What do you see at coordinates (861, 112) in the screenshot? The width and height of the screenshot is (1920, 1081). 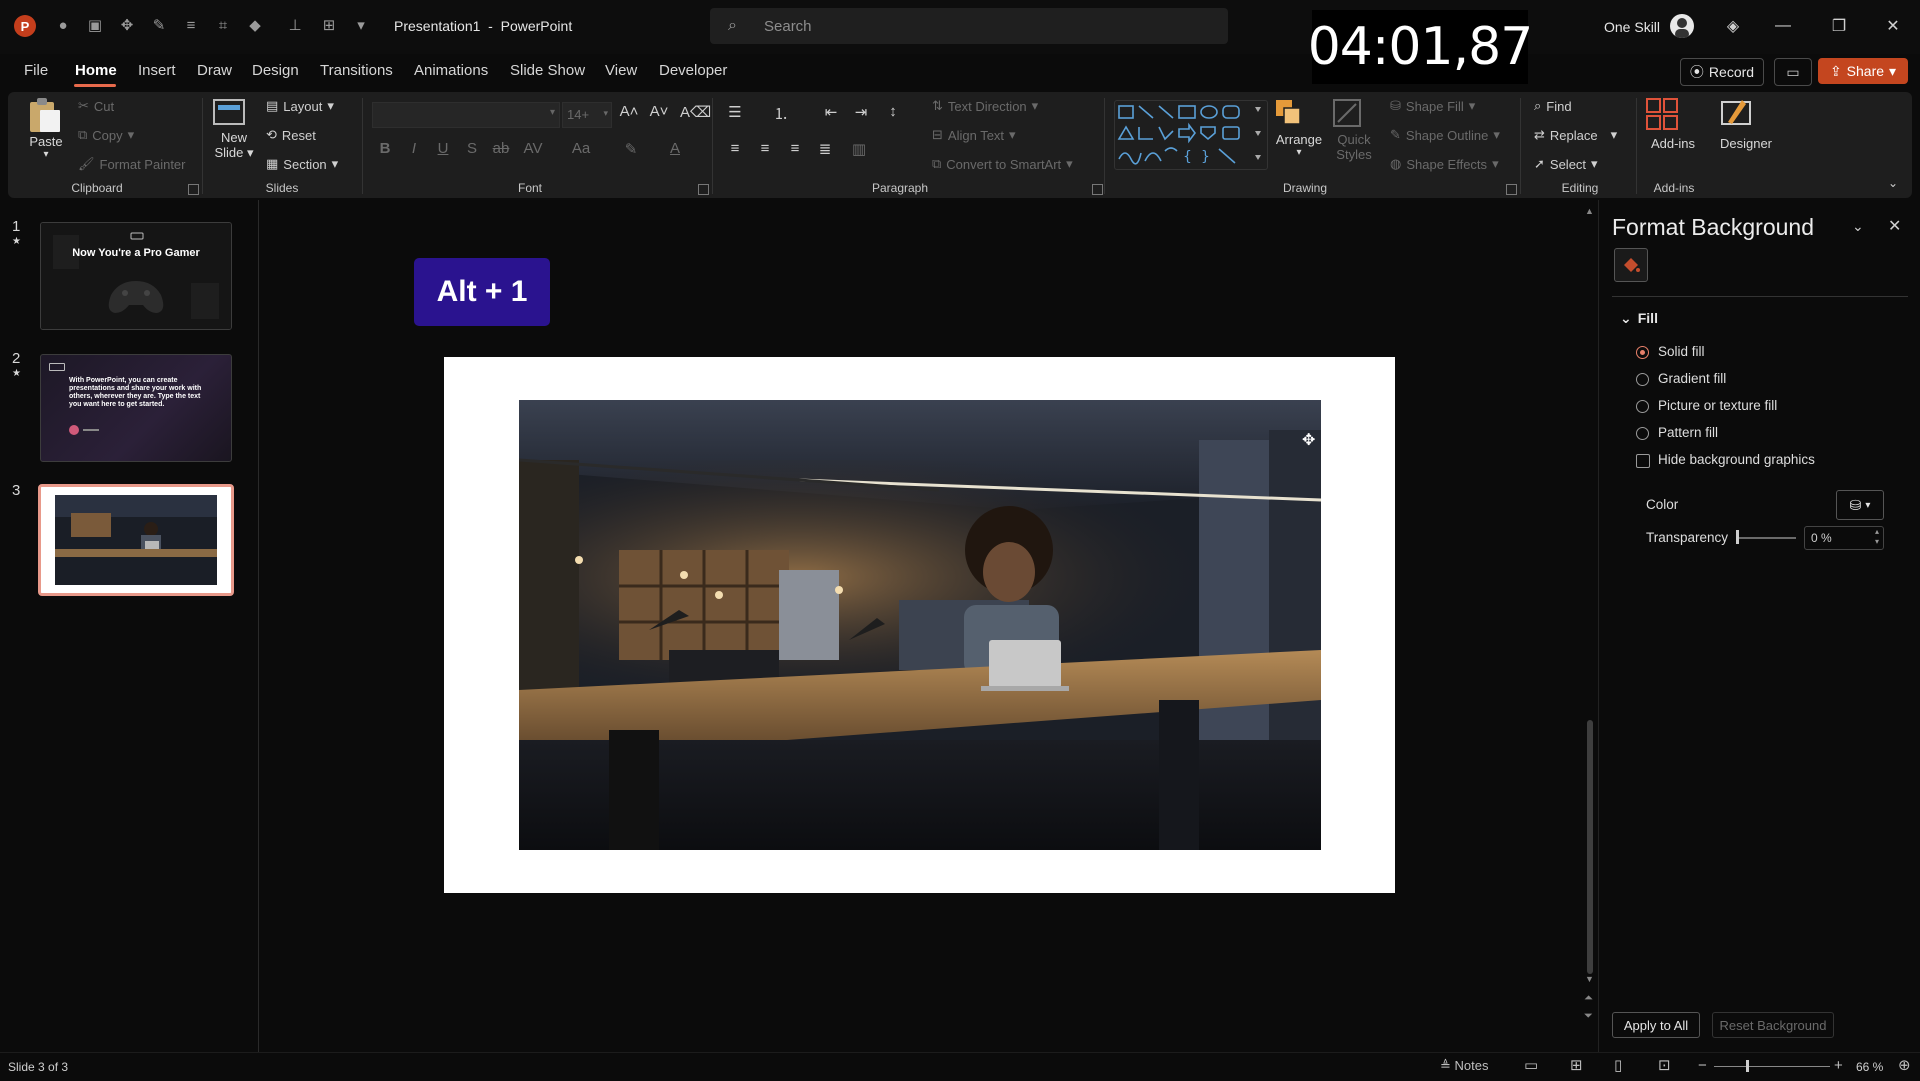 I see `increase-indent-icon: ⇥` at bounding box center [861, 112].